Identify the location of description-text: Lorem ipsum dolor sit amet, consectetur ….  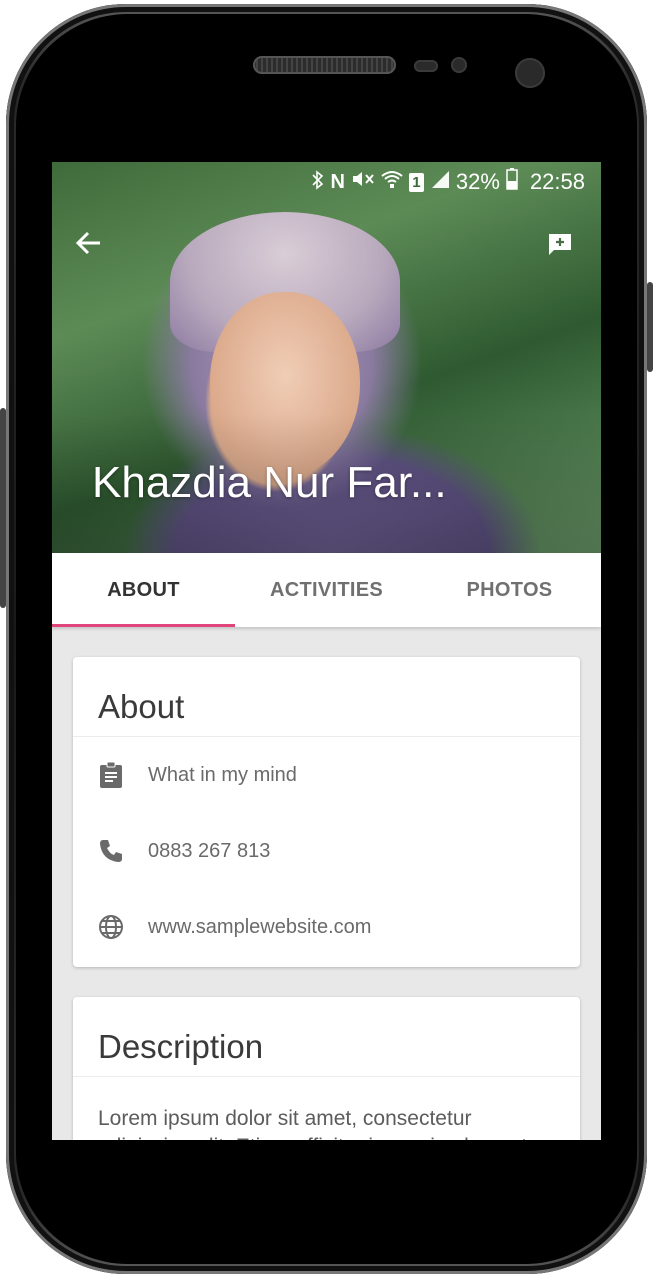
(312, 1123).